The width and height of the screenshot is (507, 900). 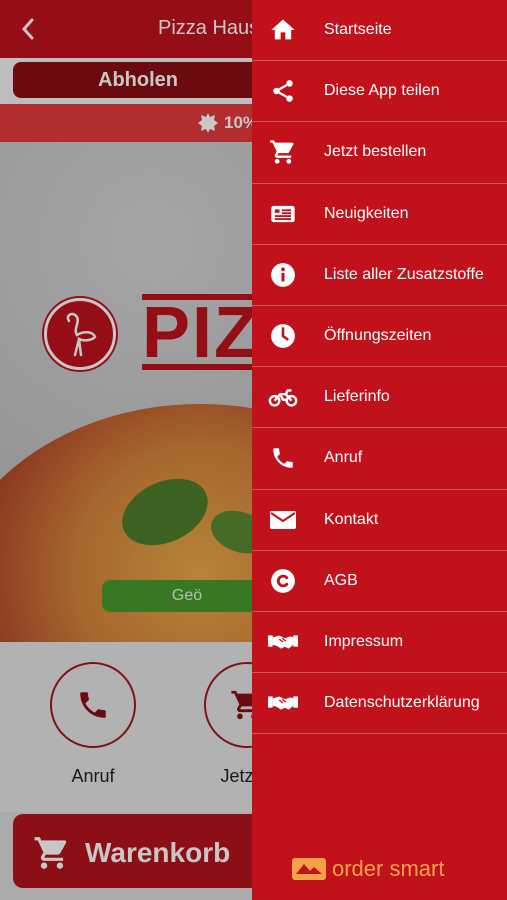 What do you see at coordinates (283, 152) in the screenshot?
I see `cart-icon` at bounding box center [283, 152].